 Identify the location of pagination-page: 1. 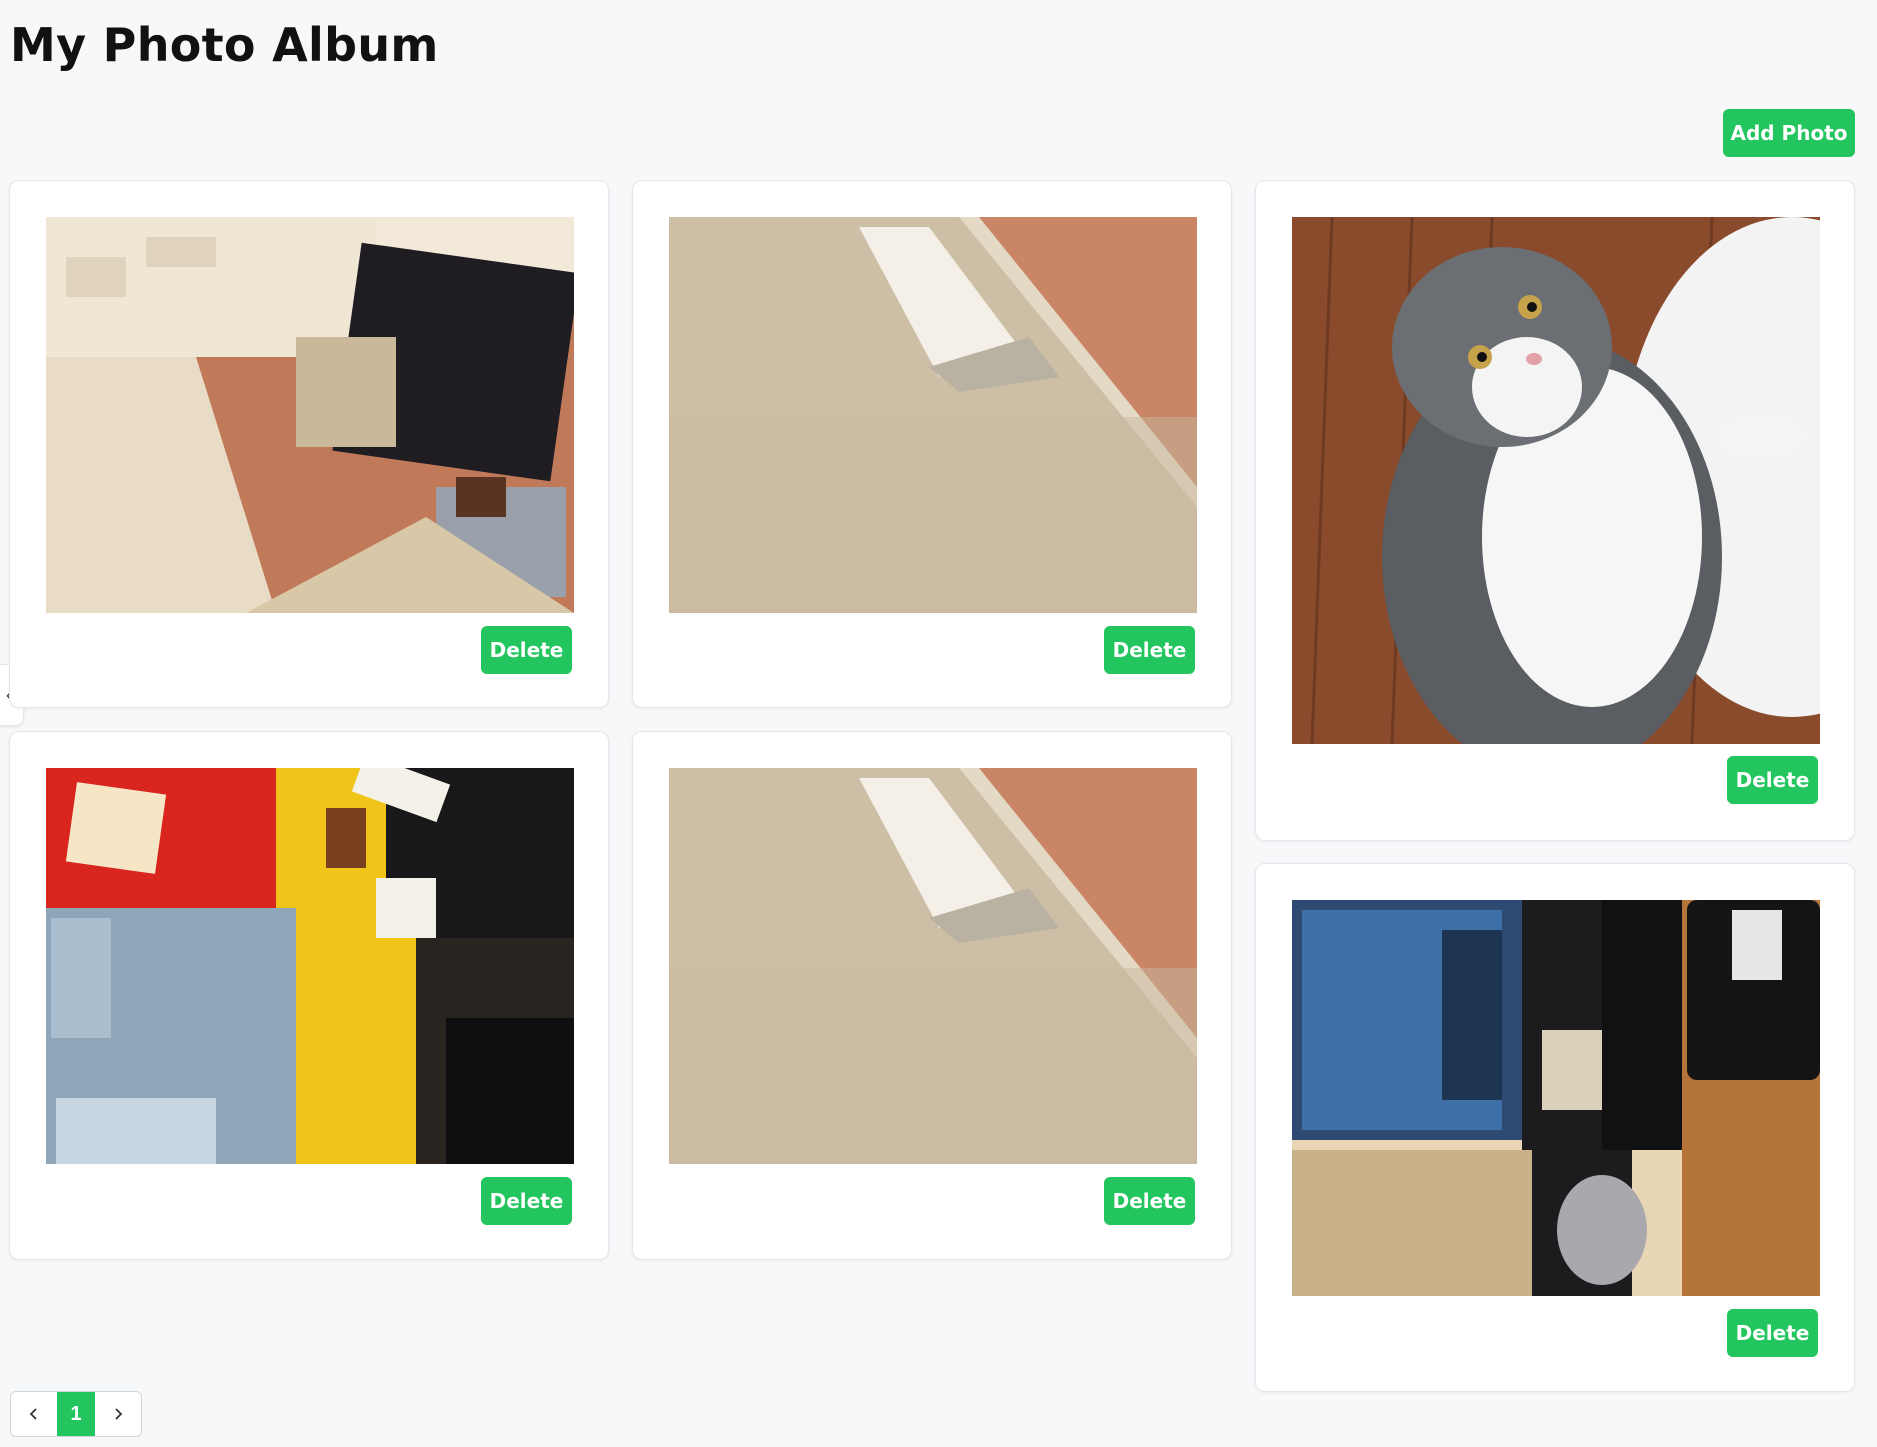
(76, 1414).